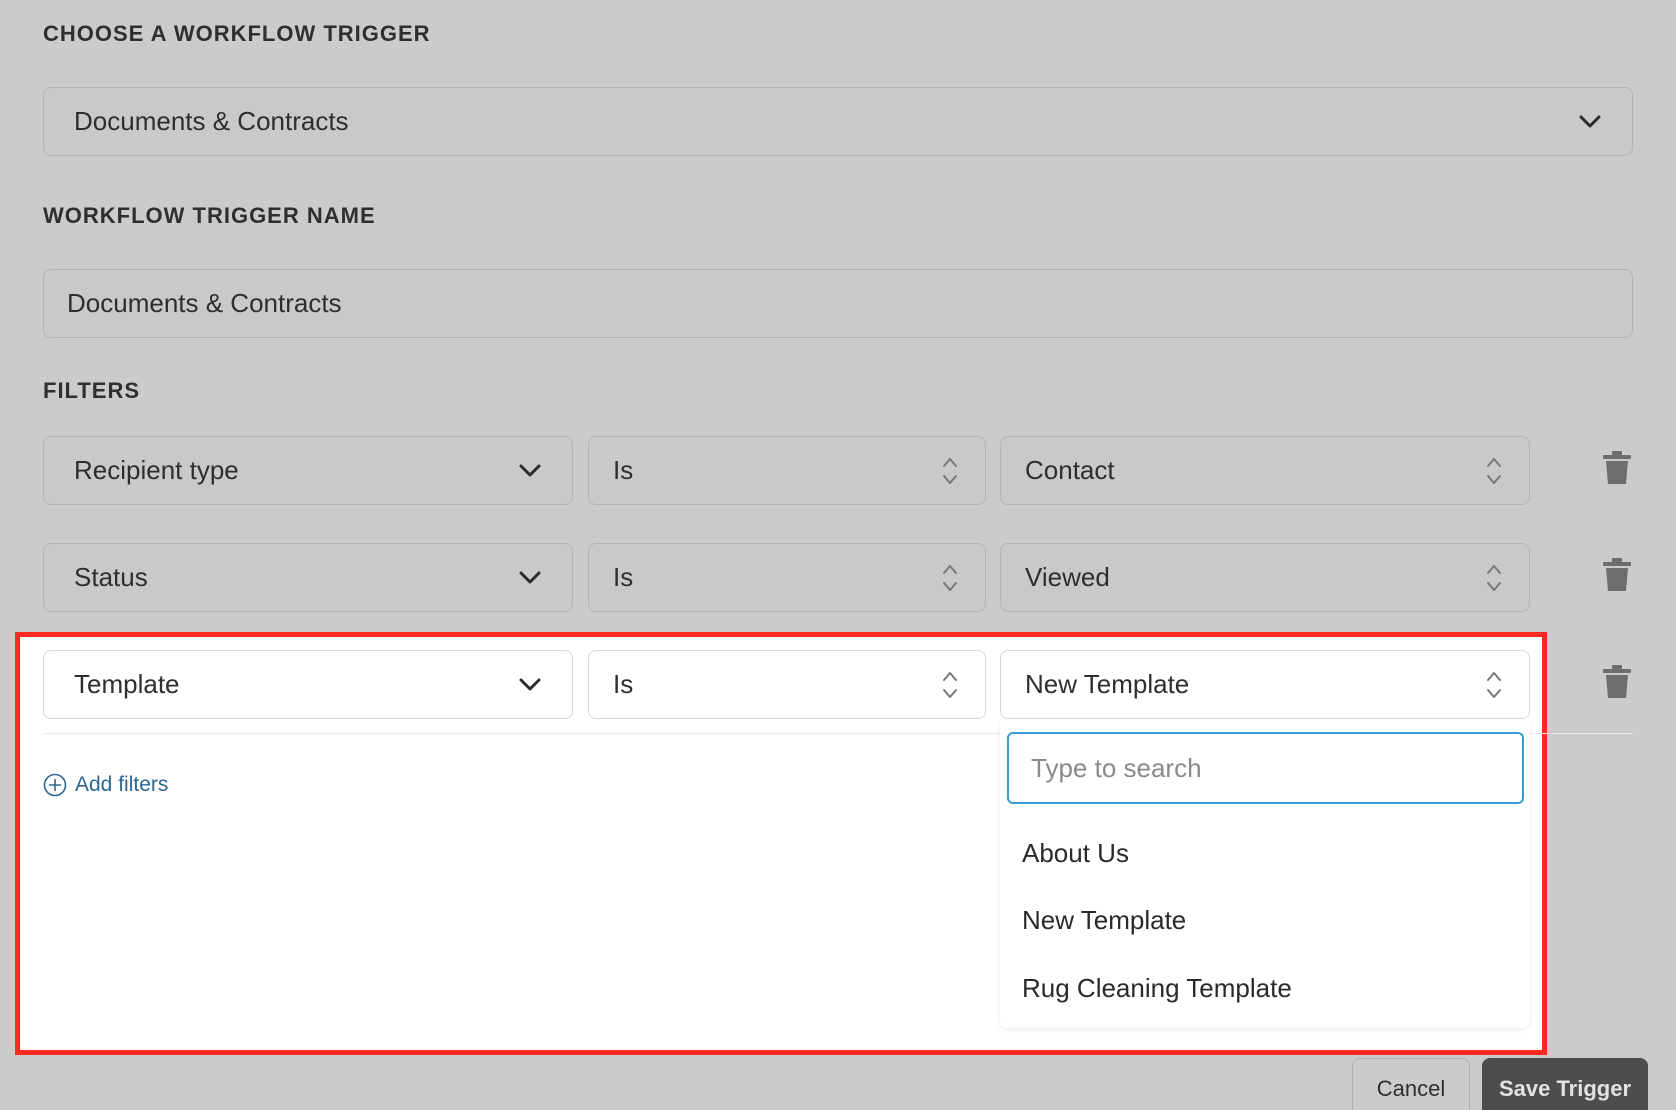 The image size is (1676, 1110). What do you see at coordinates (308, 684) in the screenshot?
I see `filter-field-select: Template` at bounding box center [308, 684].